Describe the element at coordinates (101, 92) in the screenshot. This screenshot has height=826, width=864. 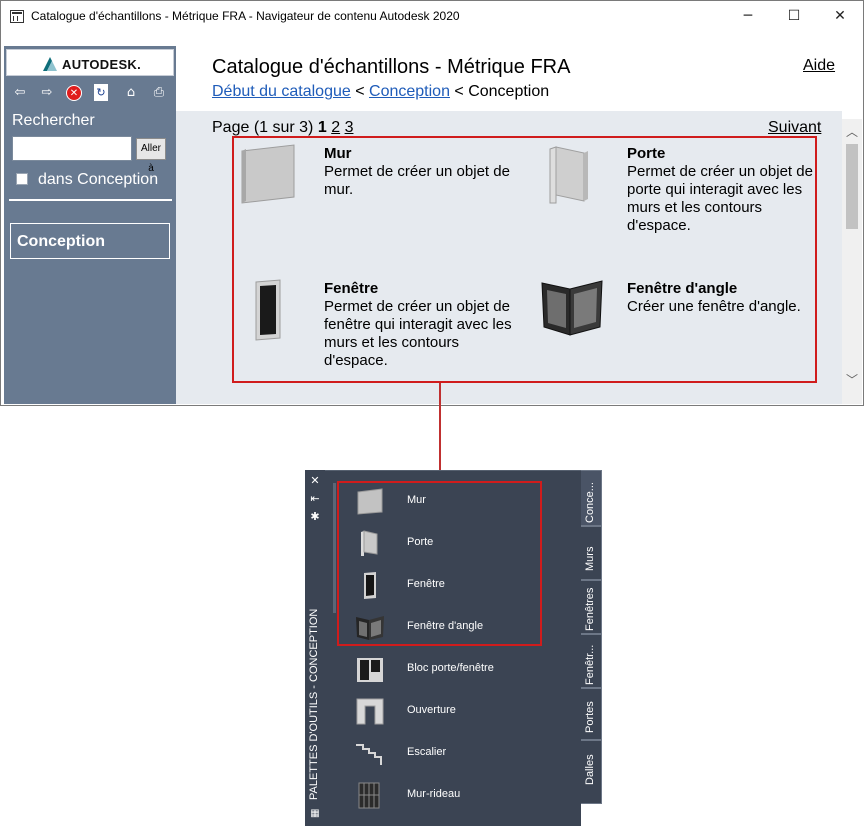
I see `refresh-icon: ↻` at that location.